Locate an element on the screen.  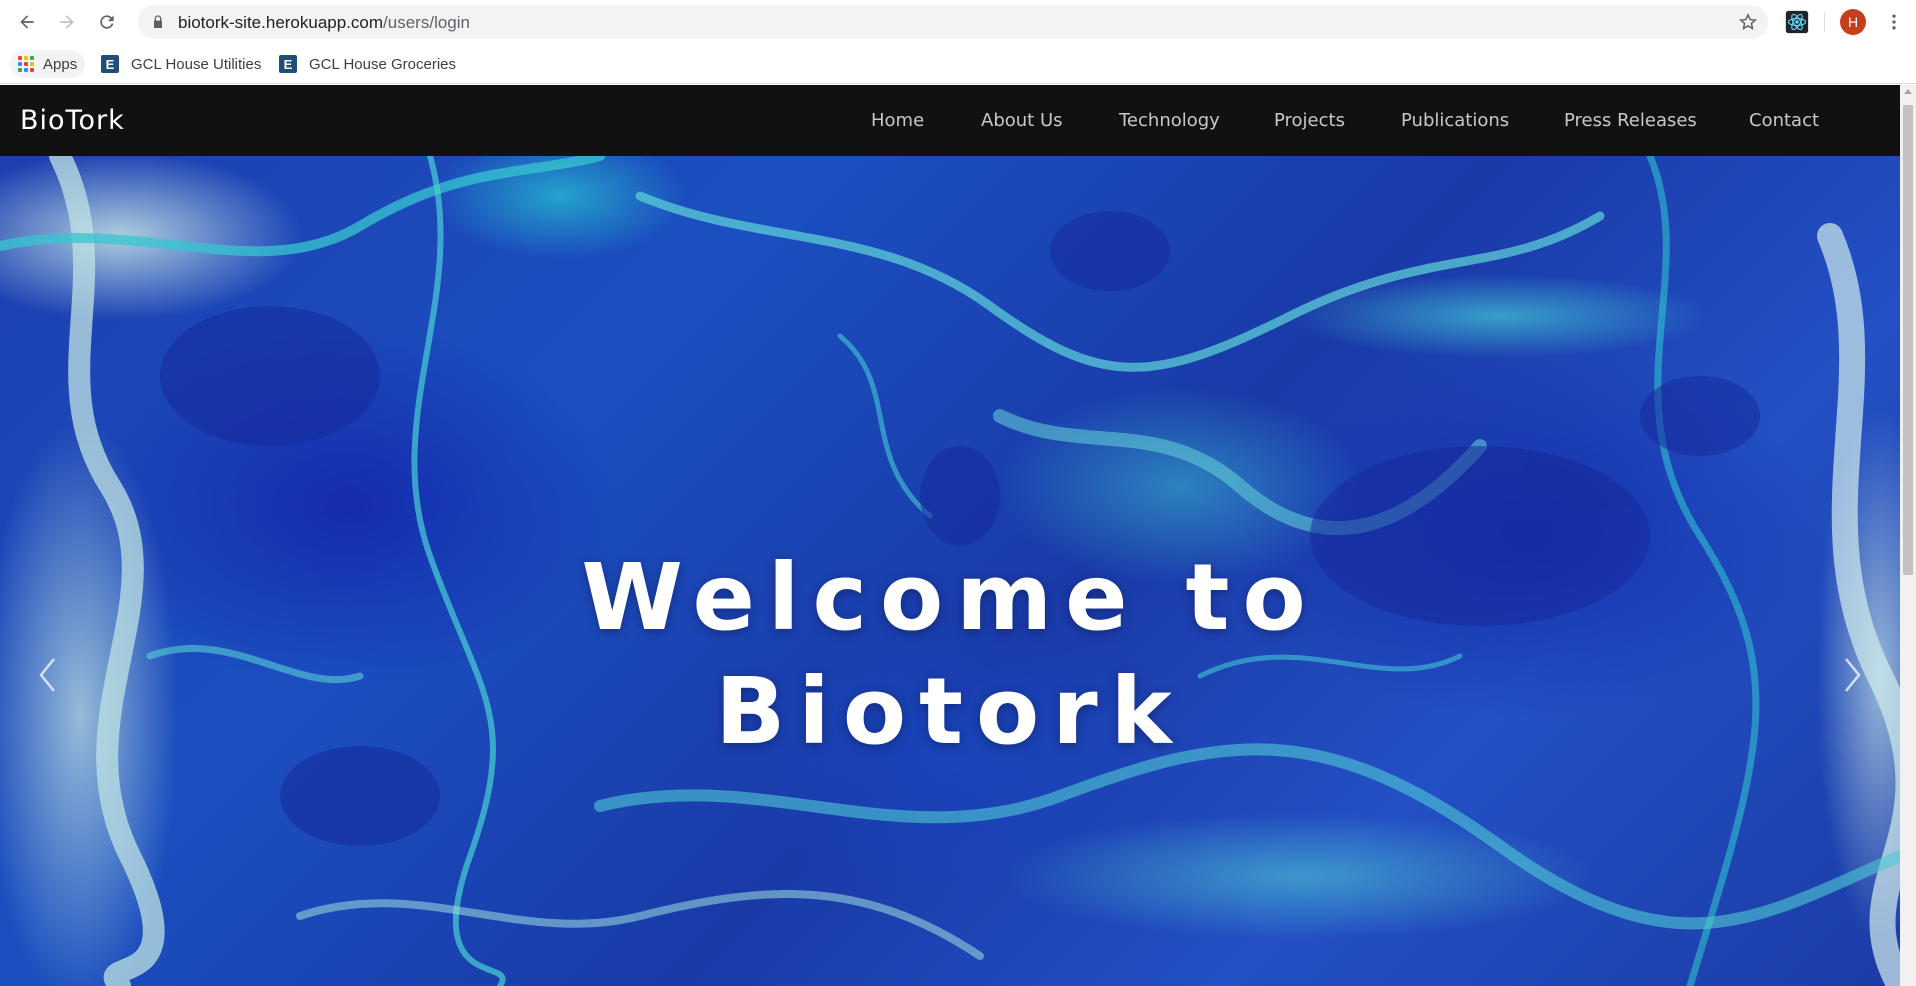
nav-link-publications: Publications is located at coordinates (1455, 120).